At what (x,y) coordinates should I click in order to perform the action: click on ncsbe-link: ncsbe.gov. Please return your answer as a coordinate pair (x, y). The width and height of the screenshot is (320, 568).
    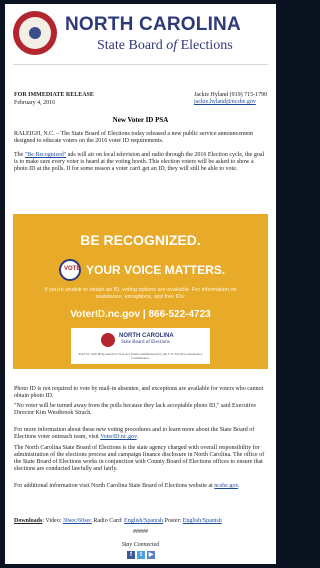
    Looking at the image, I should click on (226, 486).